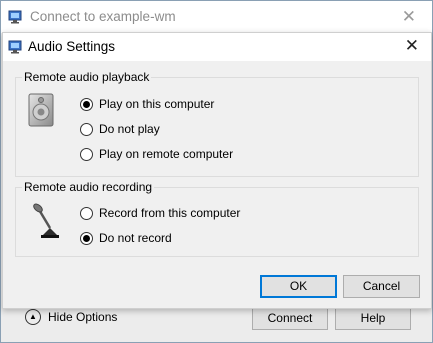 This screenshot has width=433, height=343. Describe the element at coordinates (41, 110) in the screenshot. I see `speaker-icon` at that location.